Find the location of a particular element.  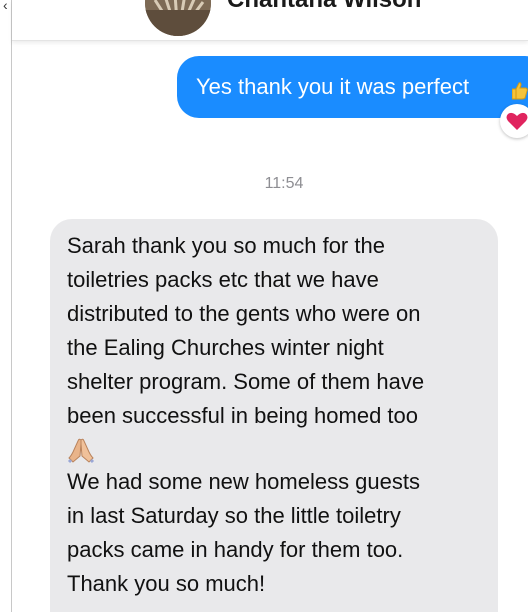

thumbs-up-emoji is located at coordinates (520, 91).